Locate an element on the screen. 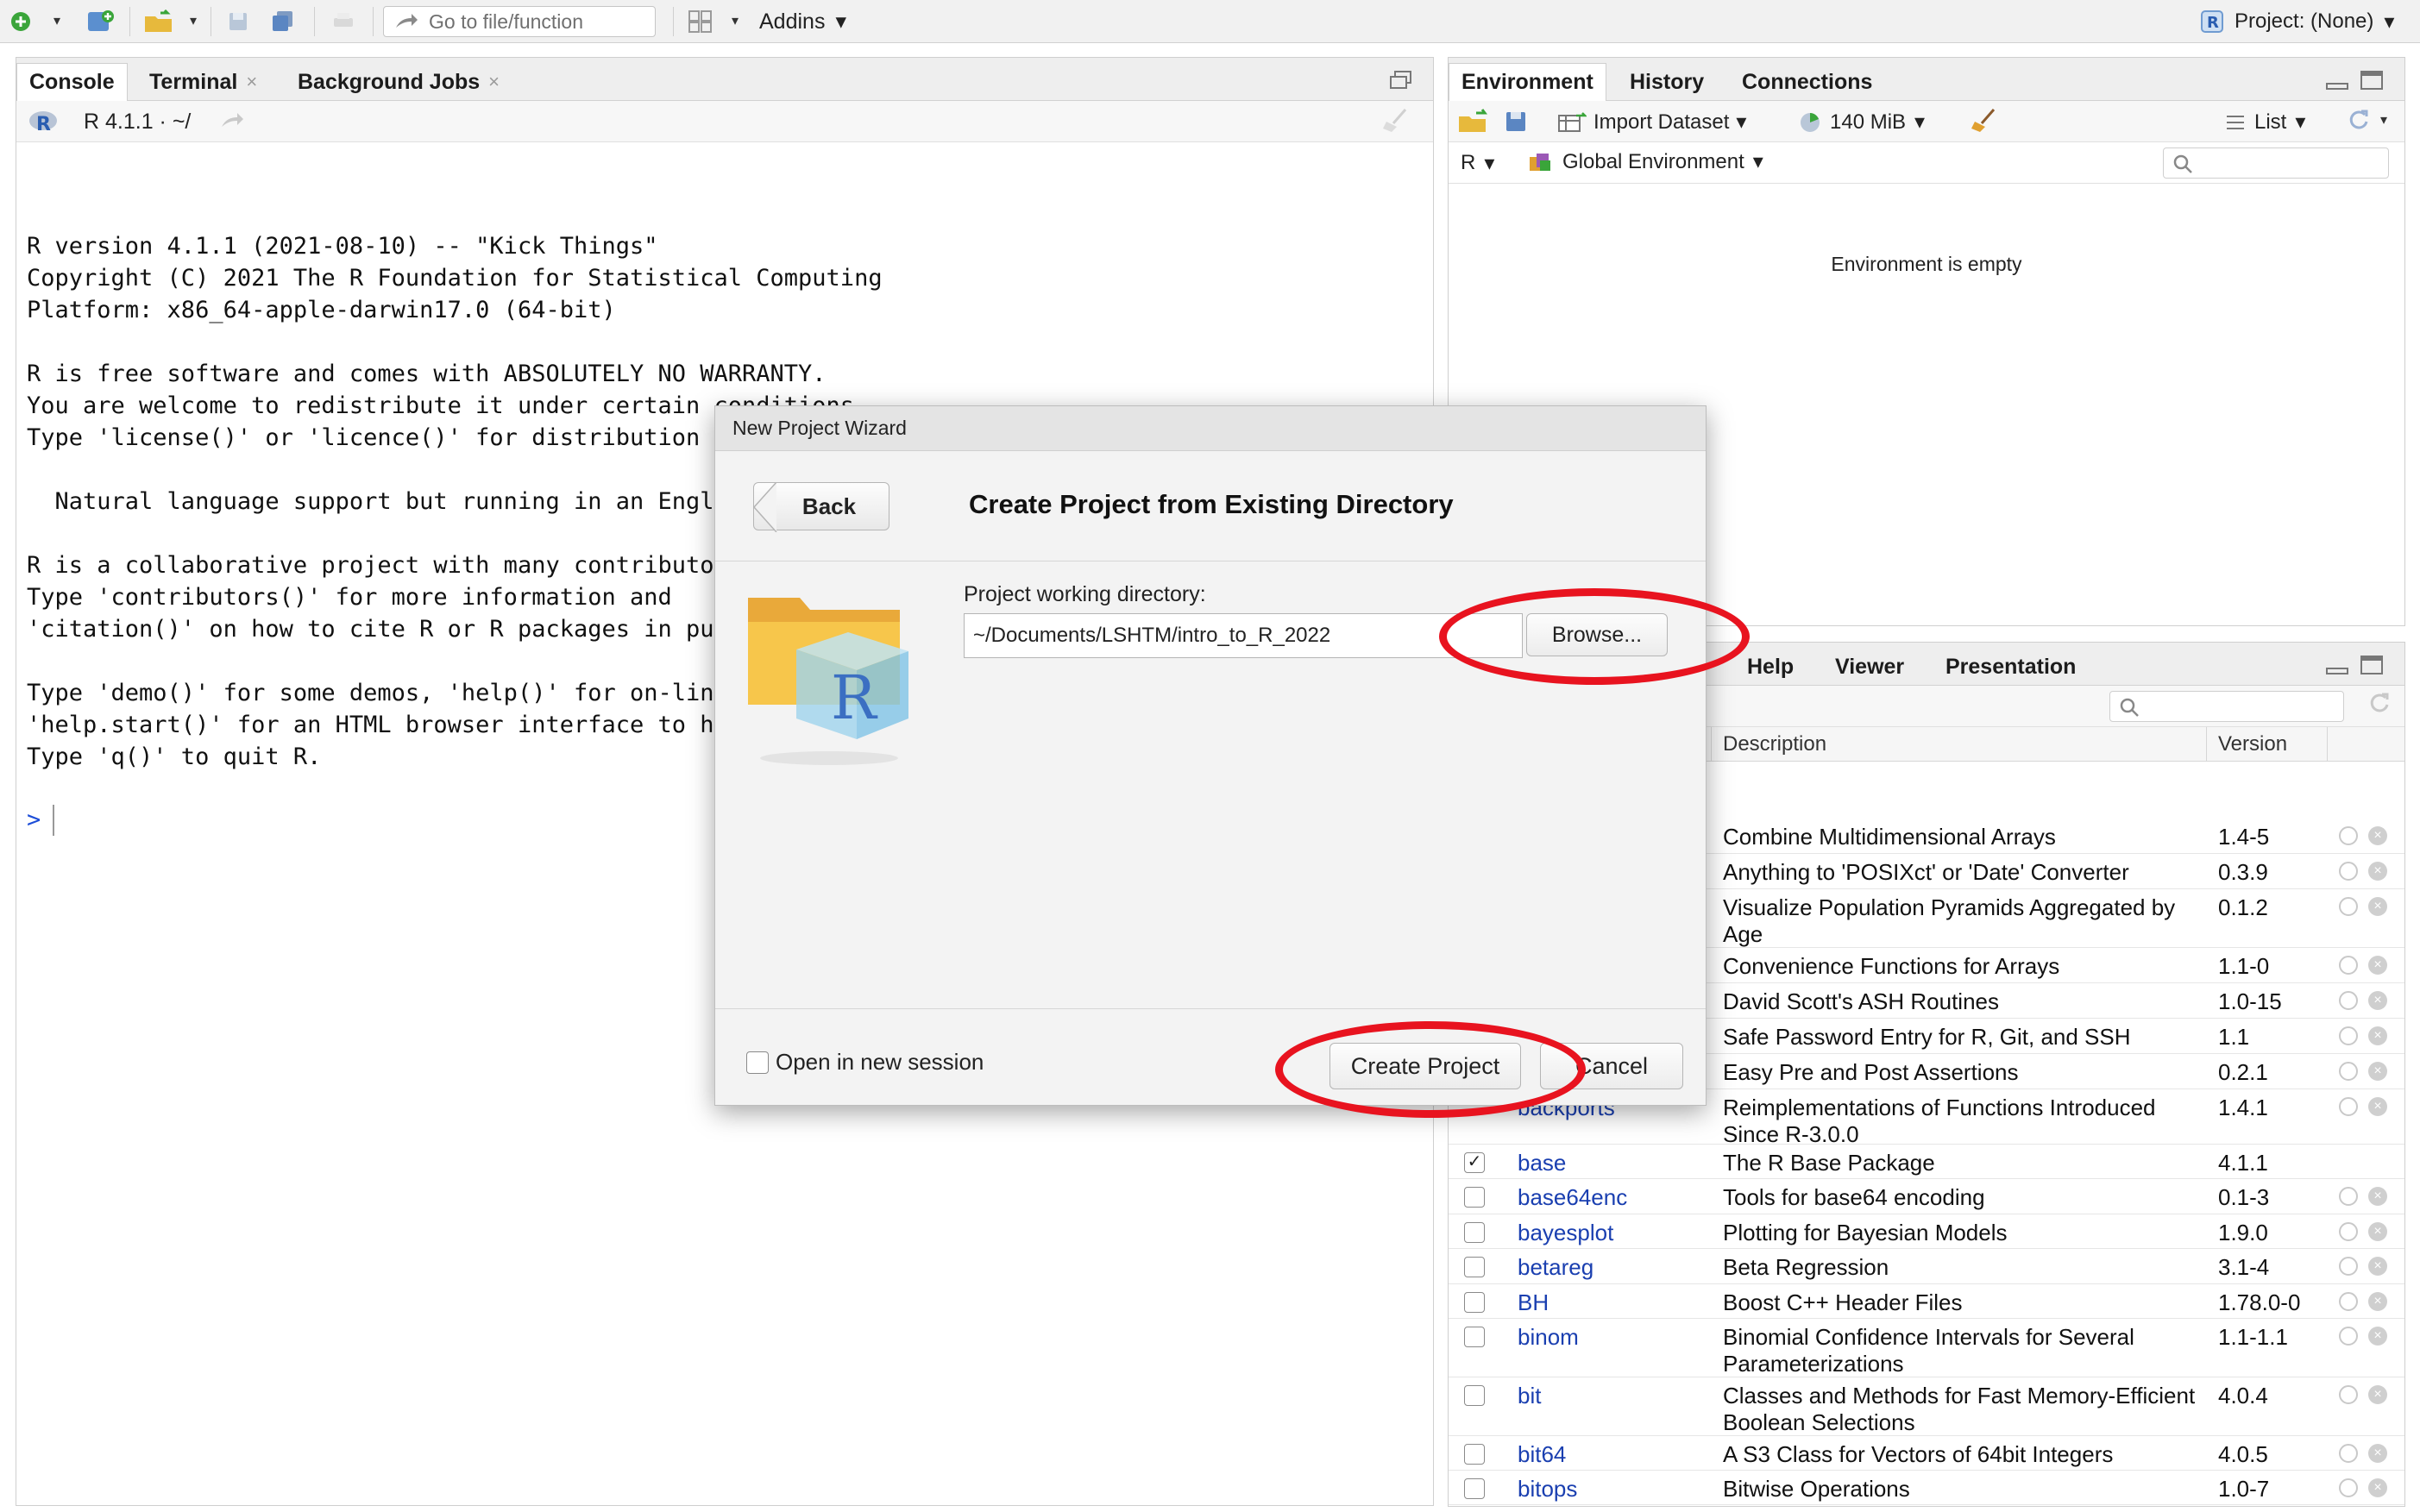  console-input is located at coordinates (54, 820).